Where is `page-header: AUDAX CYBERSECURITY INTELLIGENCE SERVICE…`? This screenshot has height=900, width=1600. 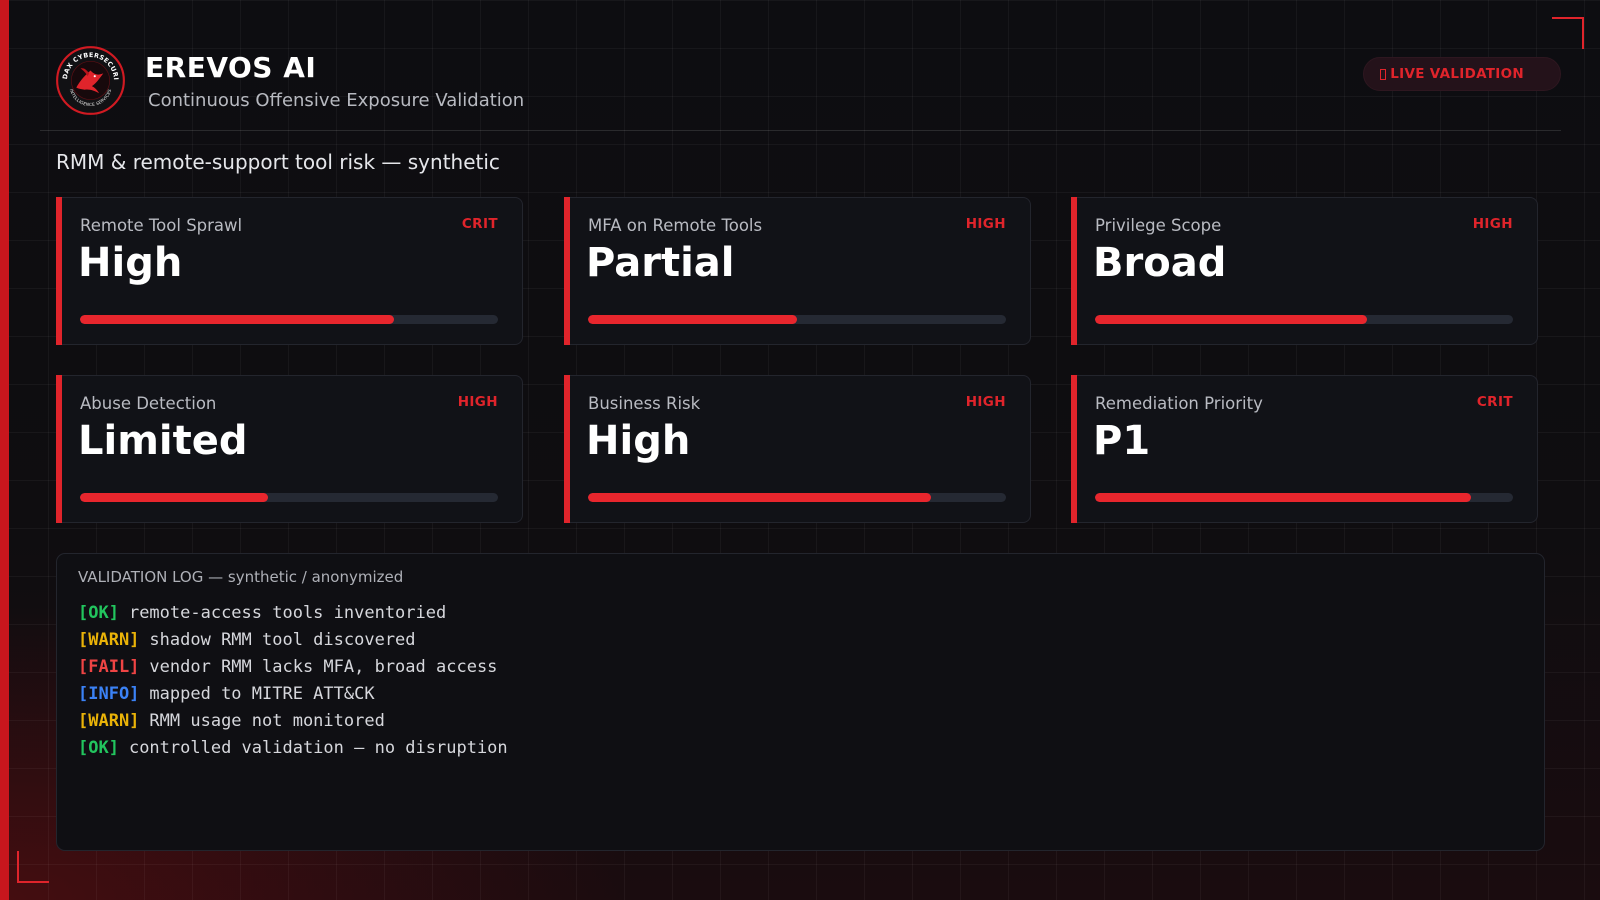 page-header: AUDAX CYBERSECURITY INTELLIGENCE SERVICE… is located at coordinates (800, 85).